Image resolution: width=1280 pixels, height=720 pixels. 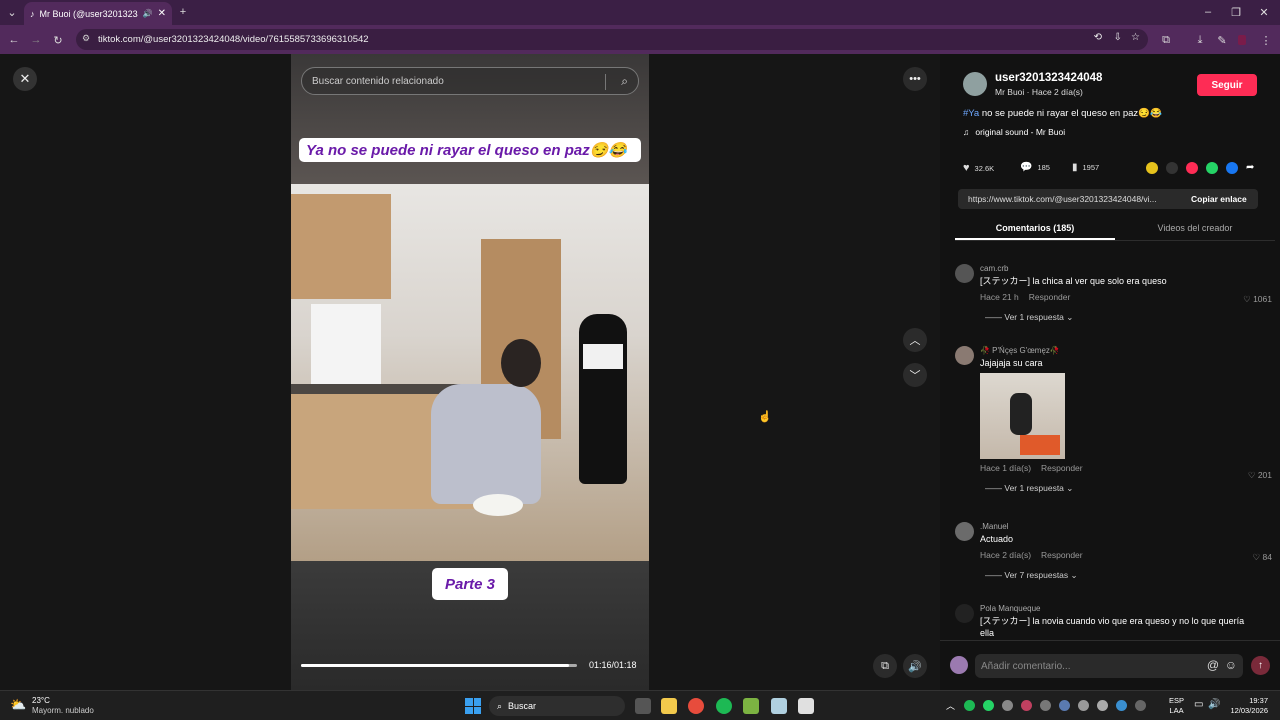 I want to click on comment-text: Actuado, so click(x=997, y=539).